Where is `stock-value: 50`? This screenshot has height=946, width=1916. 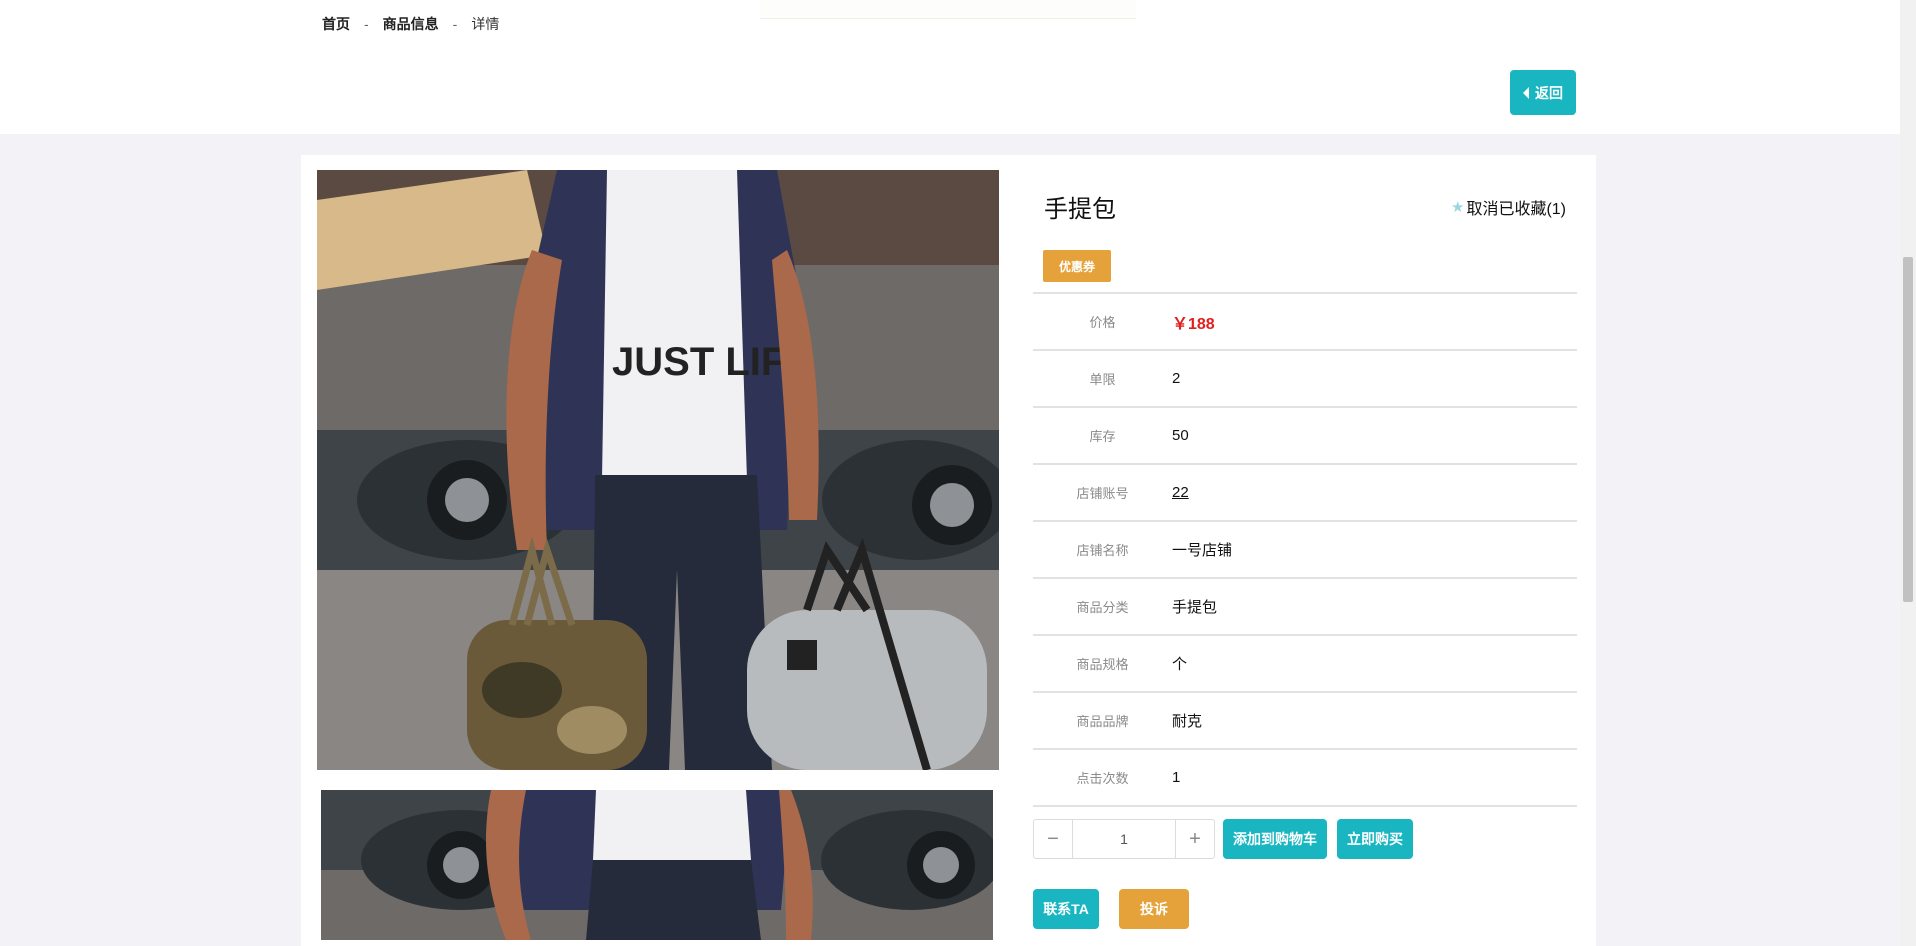
stock-value: 50 is located at coordinates (1180, 435).